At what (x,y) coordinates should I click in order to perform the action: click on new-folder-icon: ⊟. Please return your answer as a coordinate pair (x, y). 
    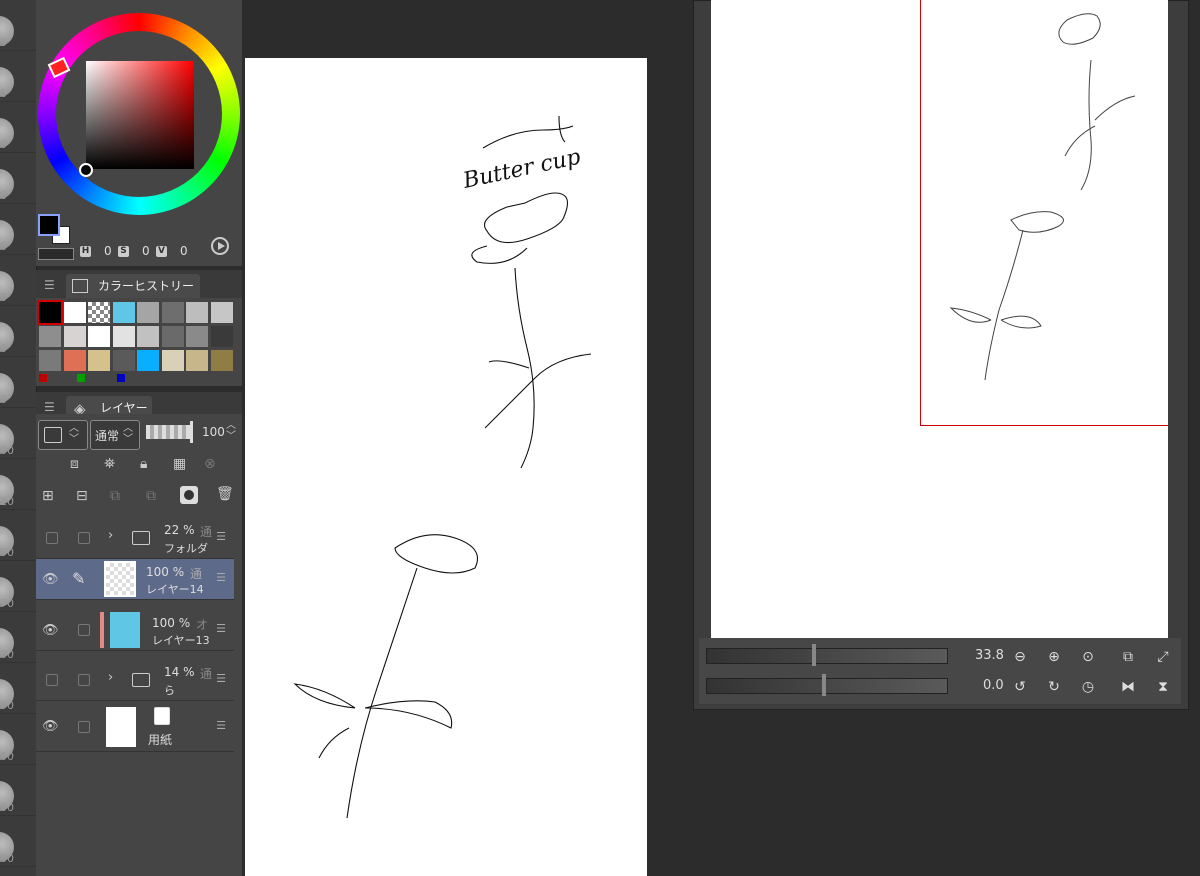
    Looking at the image, I should click on (82, 496).